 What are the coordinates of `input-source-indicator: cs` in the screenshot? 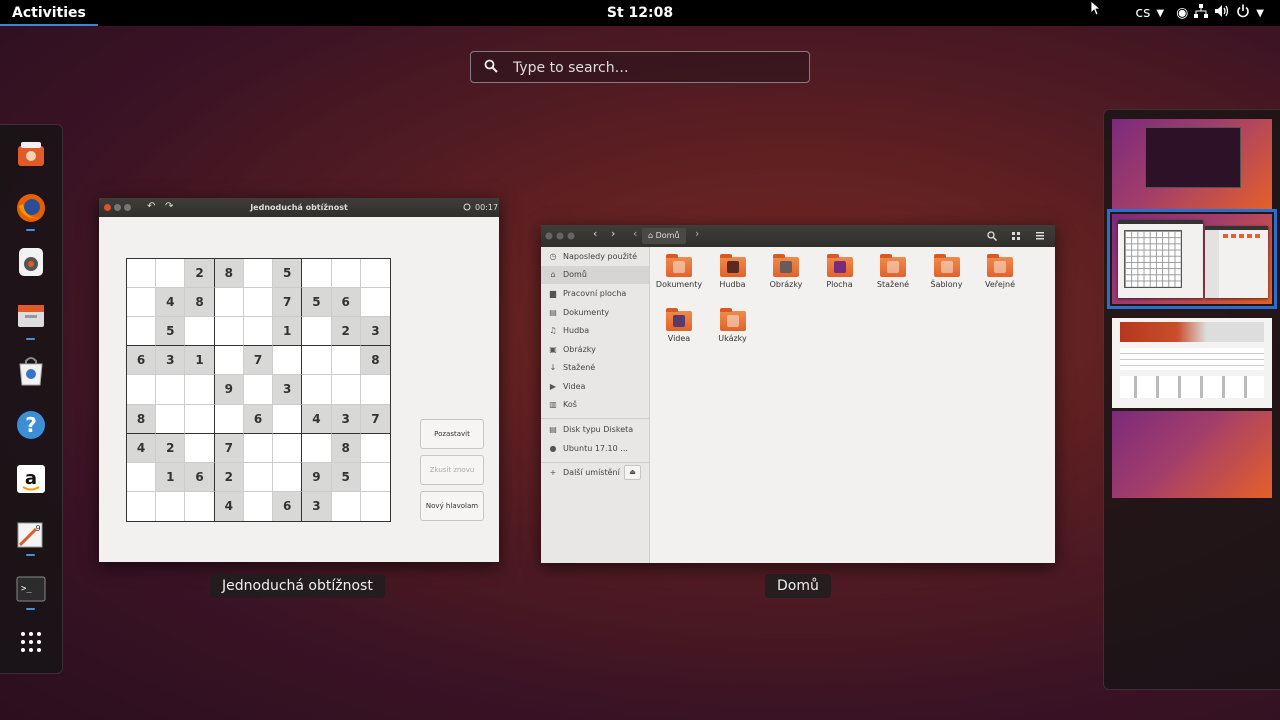 It's located at (1142, 13).